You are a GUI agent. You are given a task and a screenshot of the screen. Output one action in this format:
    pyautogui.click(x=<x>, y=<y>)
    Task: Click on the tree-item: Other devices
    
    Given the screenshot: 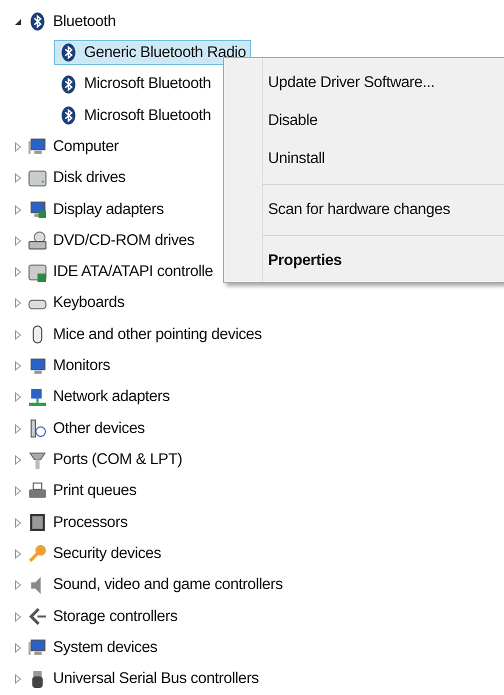 What is the action you would take?
    pyautogui.click(x=99, y=429)
    